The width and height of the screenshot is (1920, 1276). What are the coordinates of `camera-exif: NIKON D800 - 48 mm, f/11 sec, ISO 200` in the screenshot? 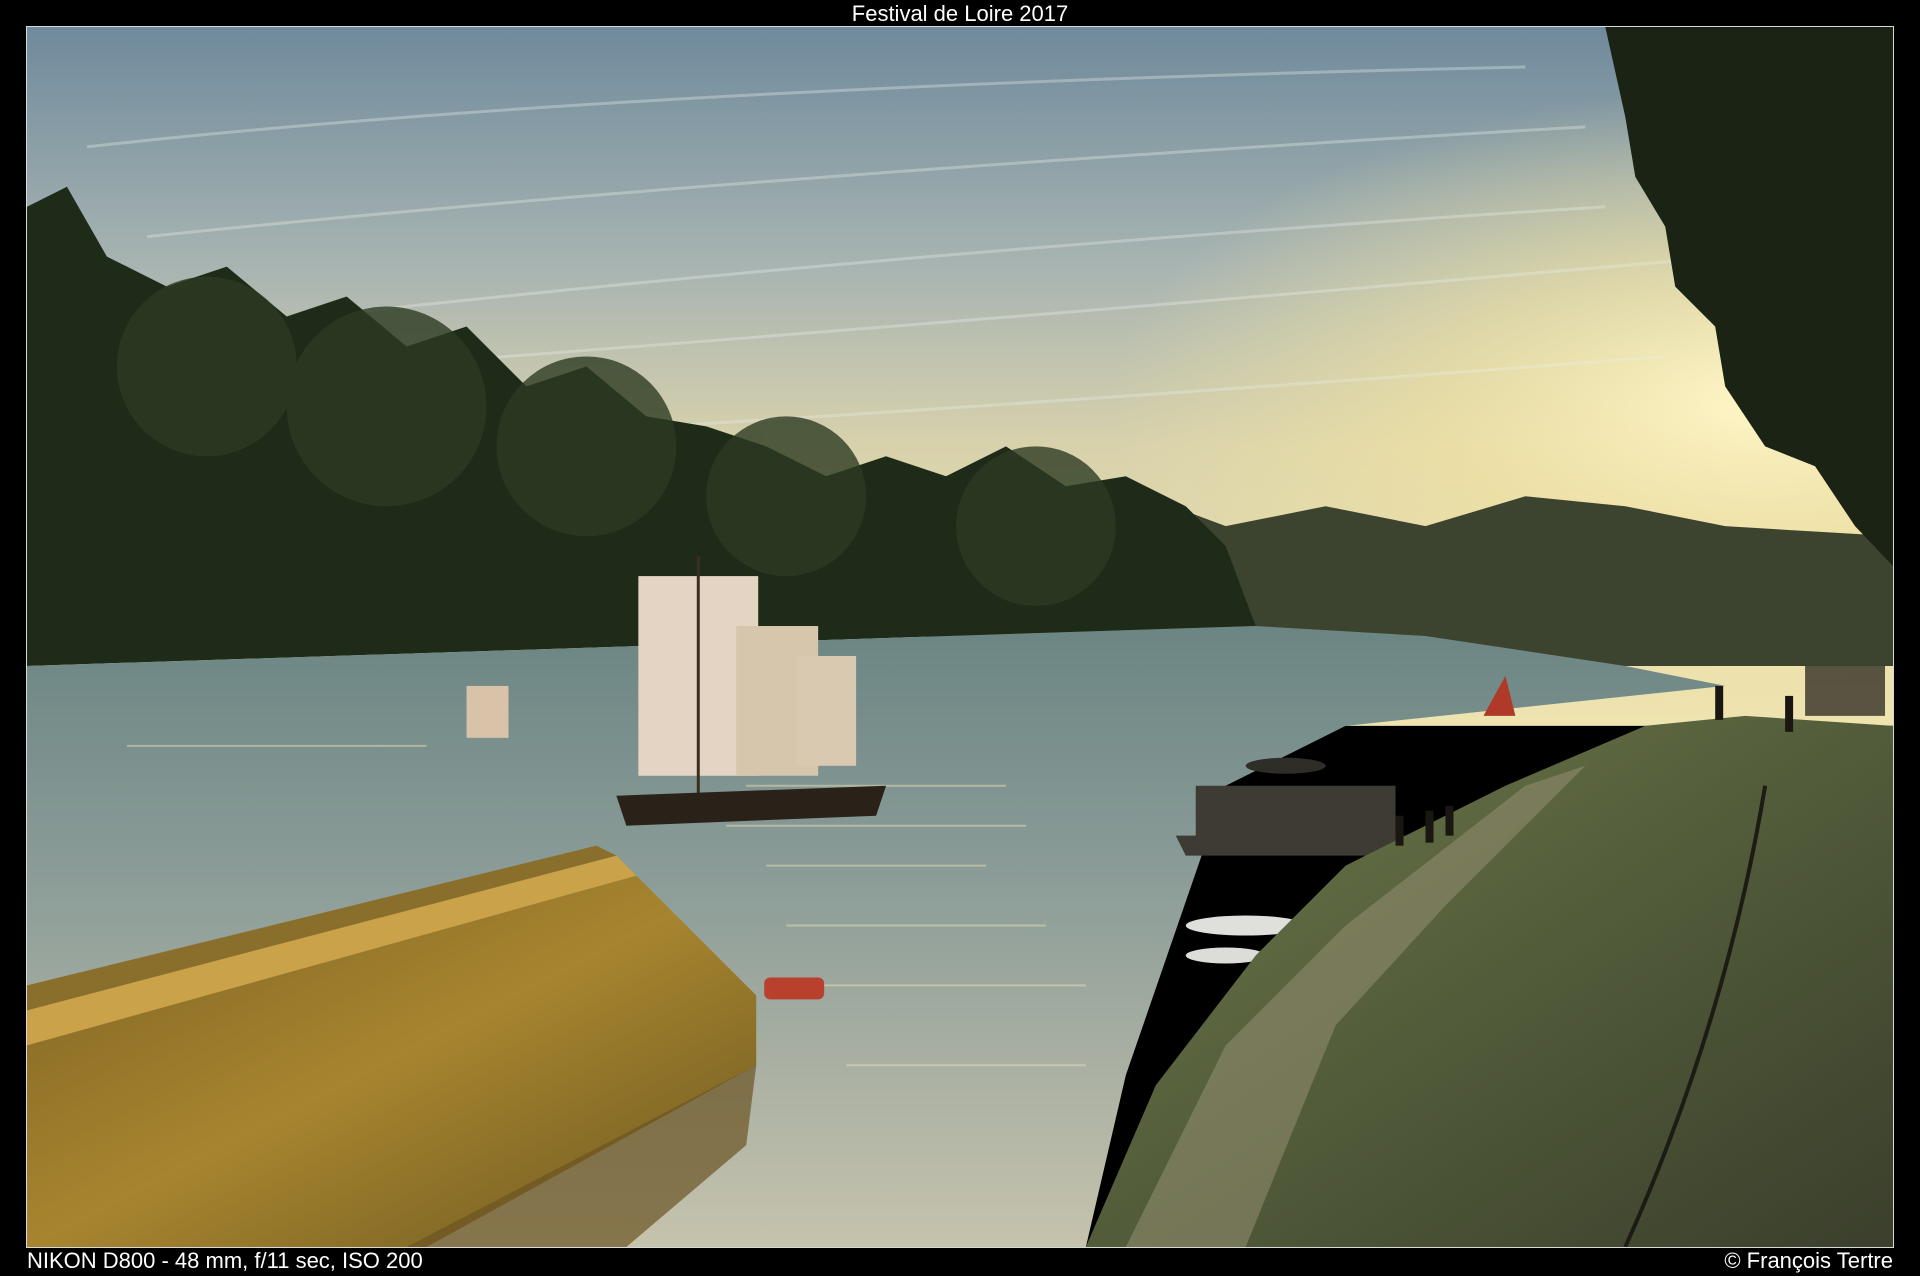 It's located at (225, 1260).